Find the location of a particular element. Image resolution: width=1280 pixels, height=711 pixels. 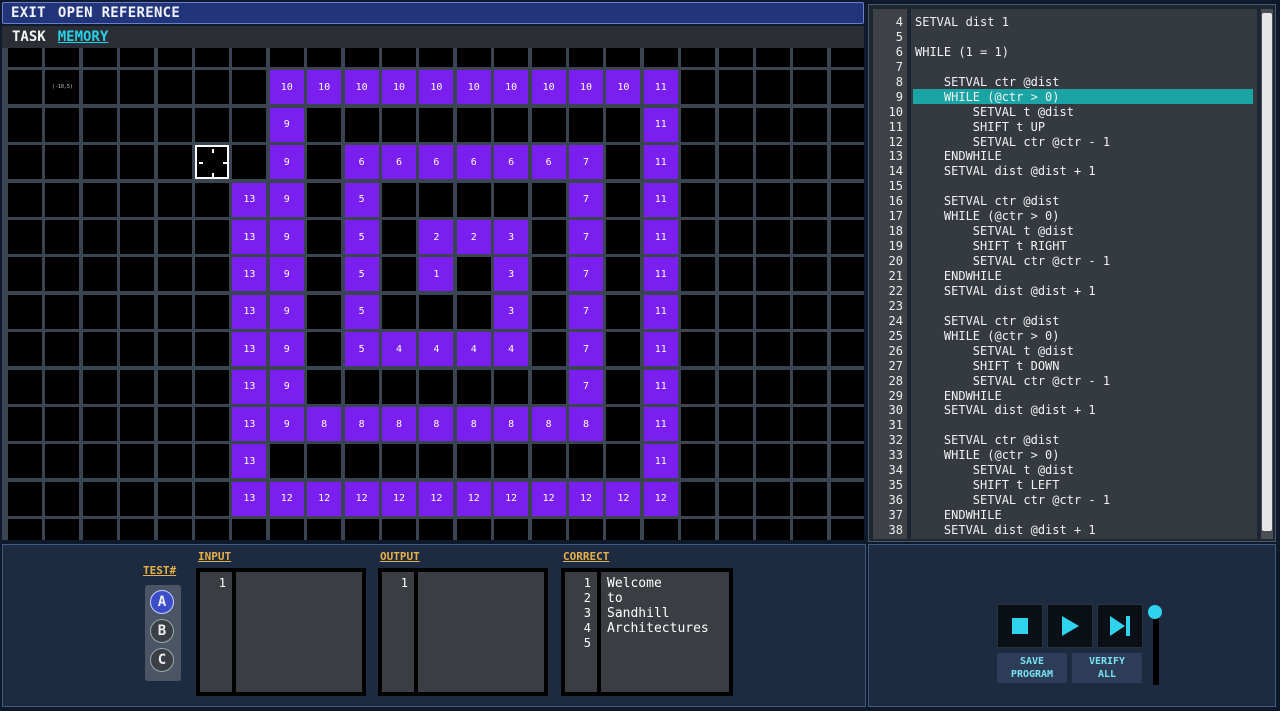

editor-scrollbar is located at coordinates (1267, 274).